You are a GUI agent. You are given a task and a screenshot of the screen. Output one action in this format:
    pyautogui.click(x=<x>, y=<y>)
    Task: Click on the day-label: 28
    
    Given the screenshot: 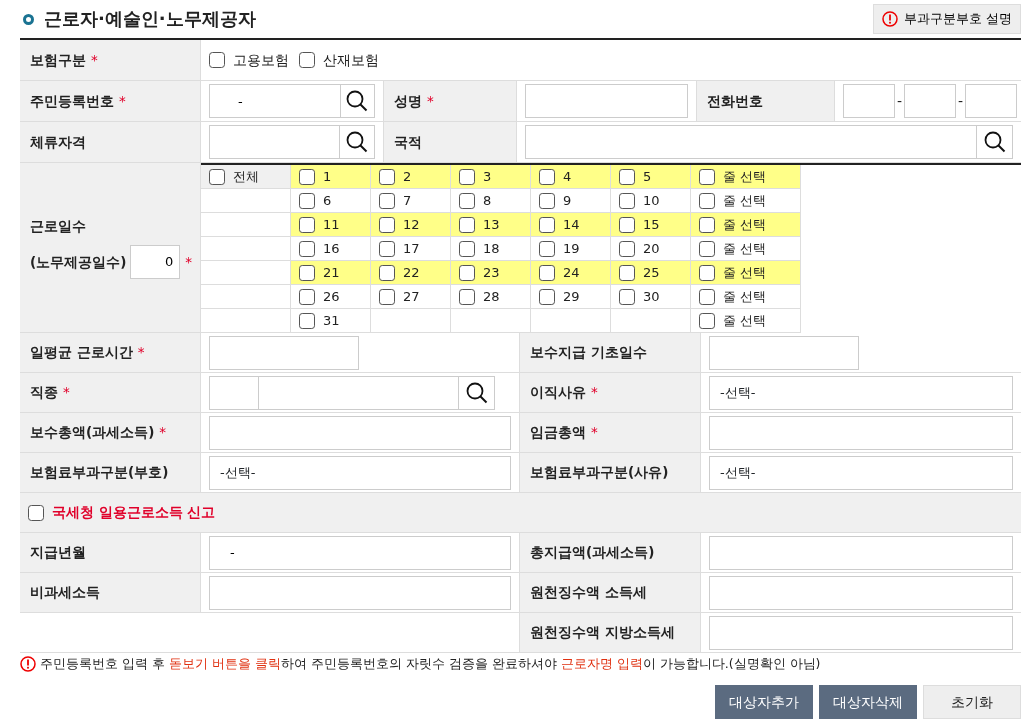 What is the action you would take?
    pyautogui.click(x=491, y=296)
    